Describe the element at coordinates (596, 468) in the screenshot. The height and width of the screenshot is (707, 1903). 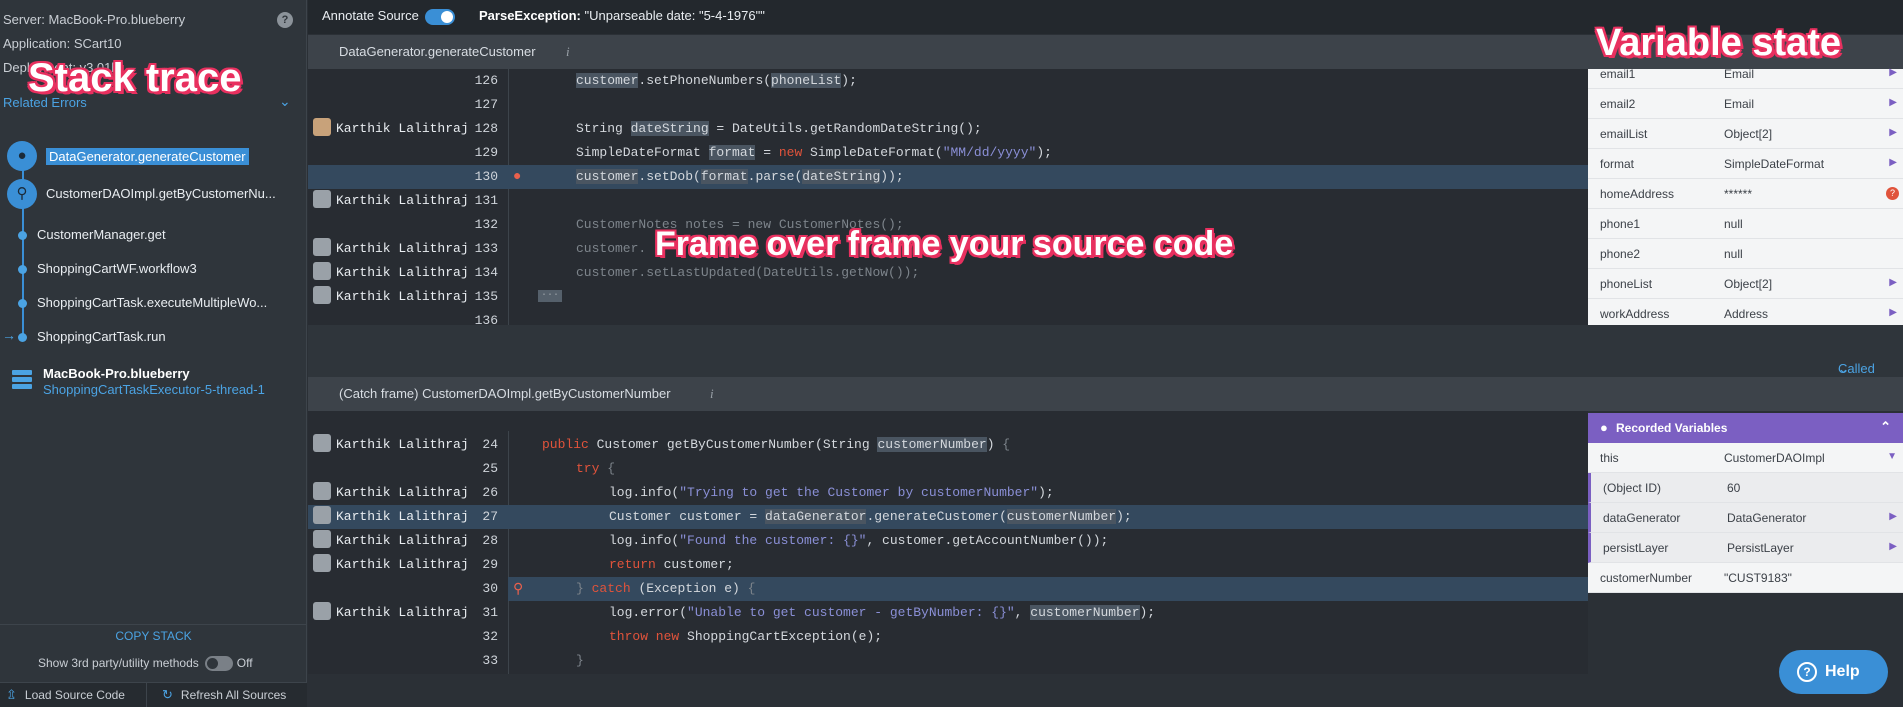
I see `code-text: try {` at that location.